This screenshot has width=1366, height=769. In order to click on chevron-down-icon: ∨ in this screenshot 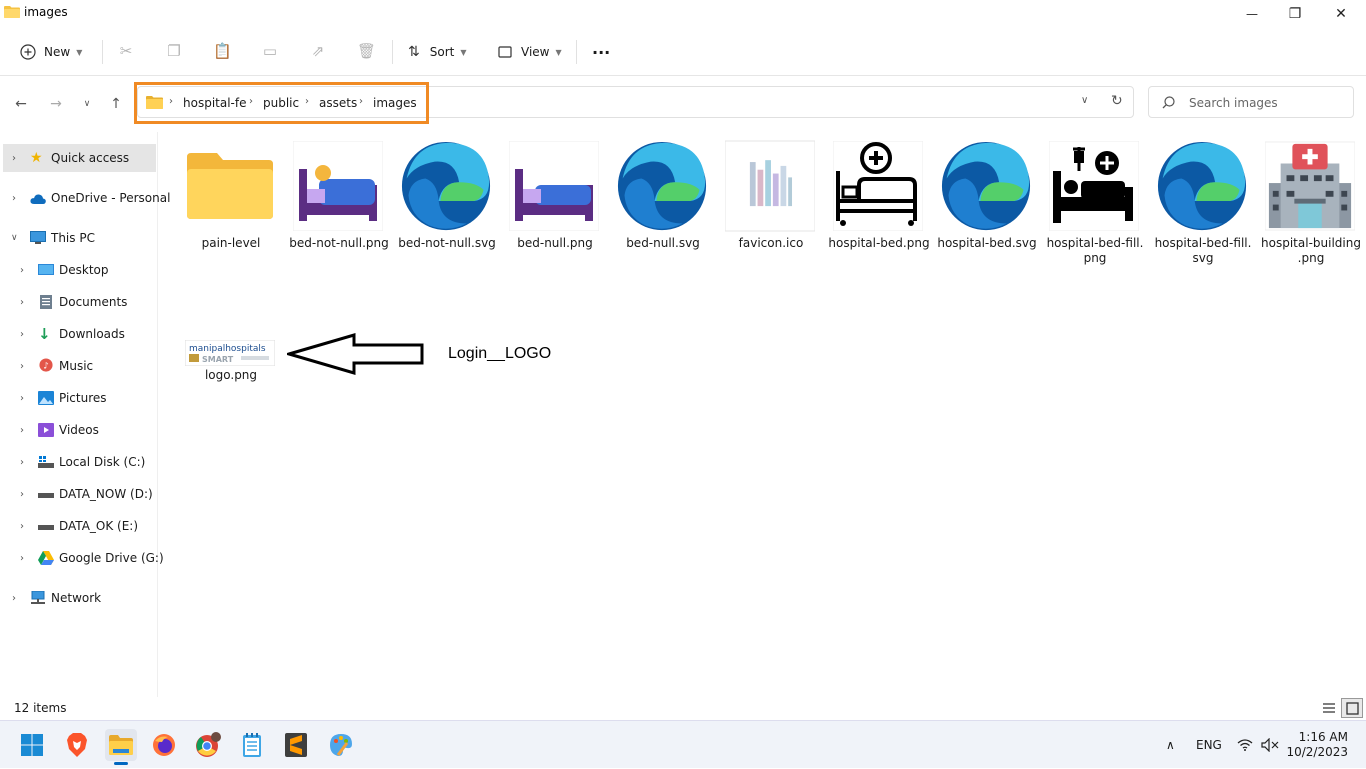, I will do `click(87, 104)`.